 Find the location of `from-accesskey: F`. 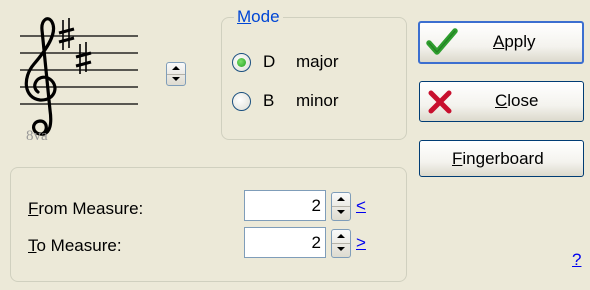

from-accesskey: F is located at coordinates (33, 208).